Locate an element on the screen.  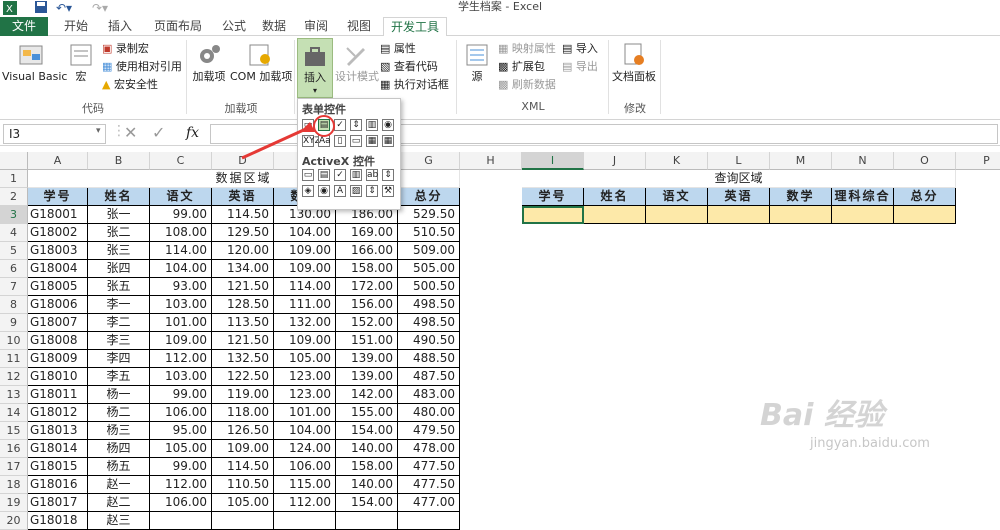
data-cell: 509.00 is located at coordinates (429, 251).